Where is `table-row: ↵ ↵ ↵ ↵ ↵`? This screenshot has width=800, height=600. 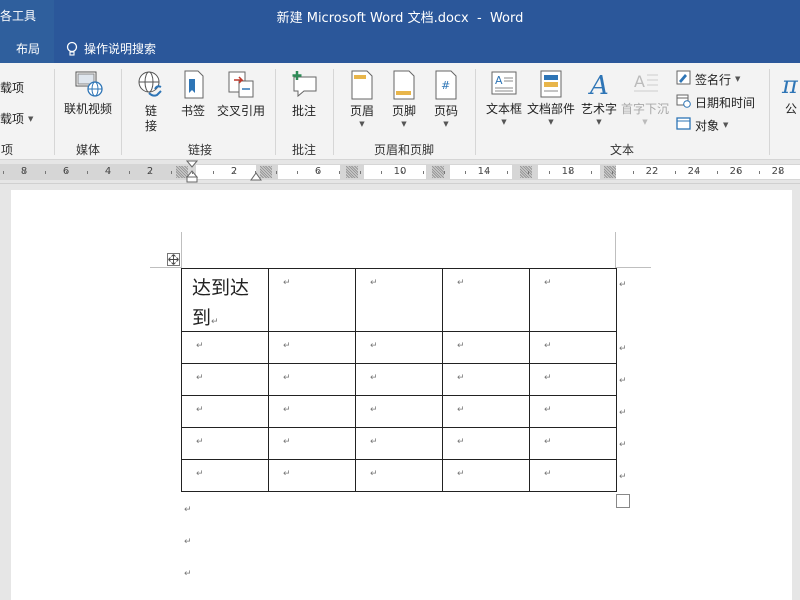 table-row: ↵ ↵ ↵ ↵ ↵ is located at coordinates (399, 475).